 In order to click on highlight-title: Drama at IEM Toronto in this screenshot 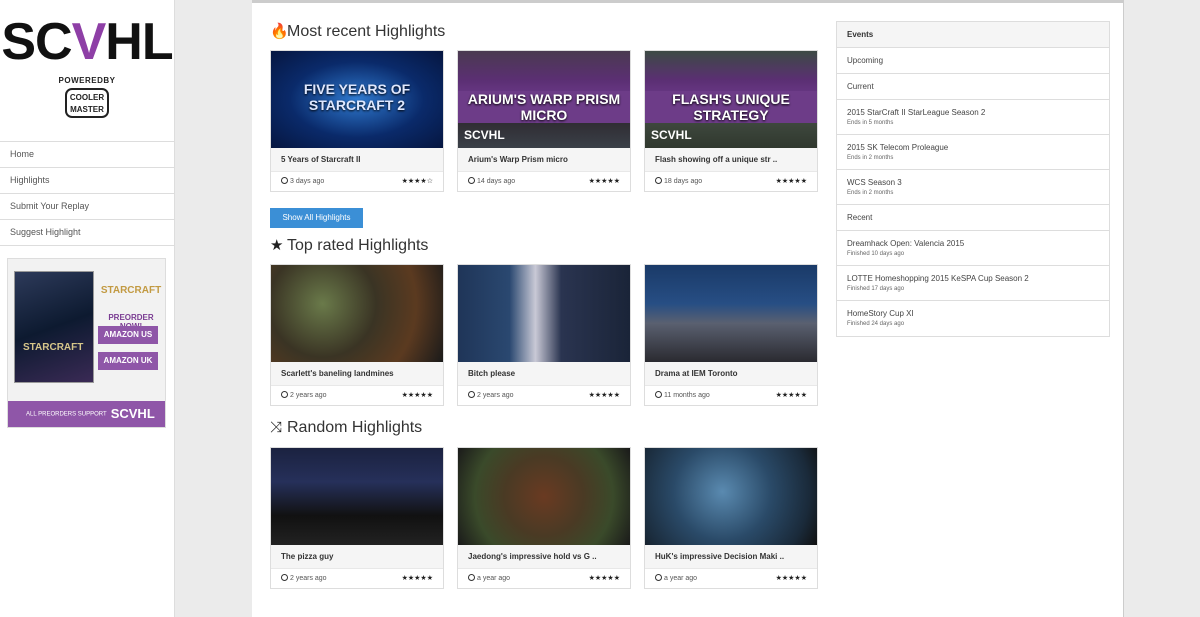, I will do `click(731, 374)`.